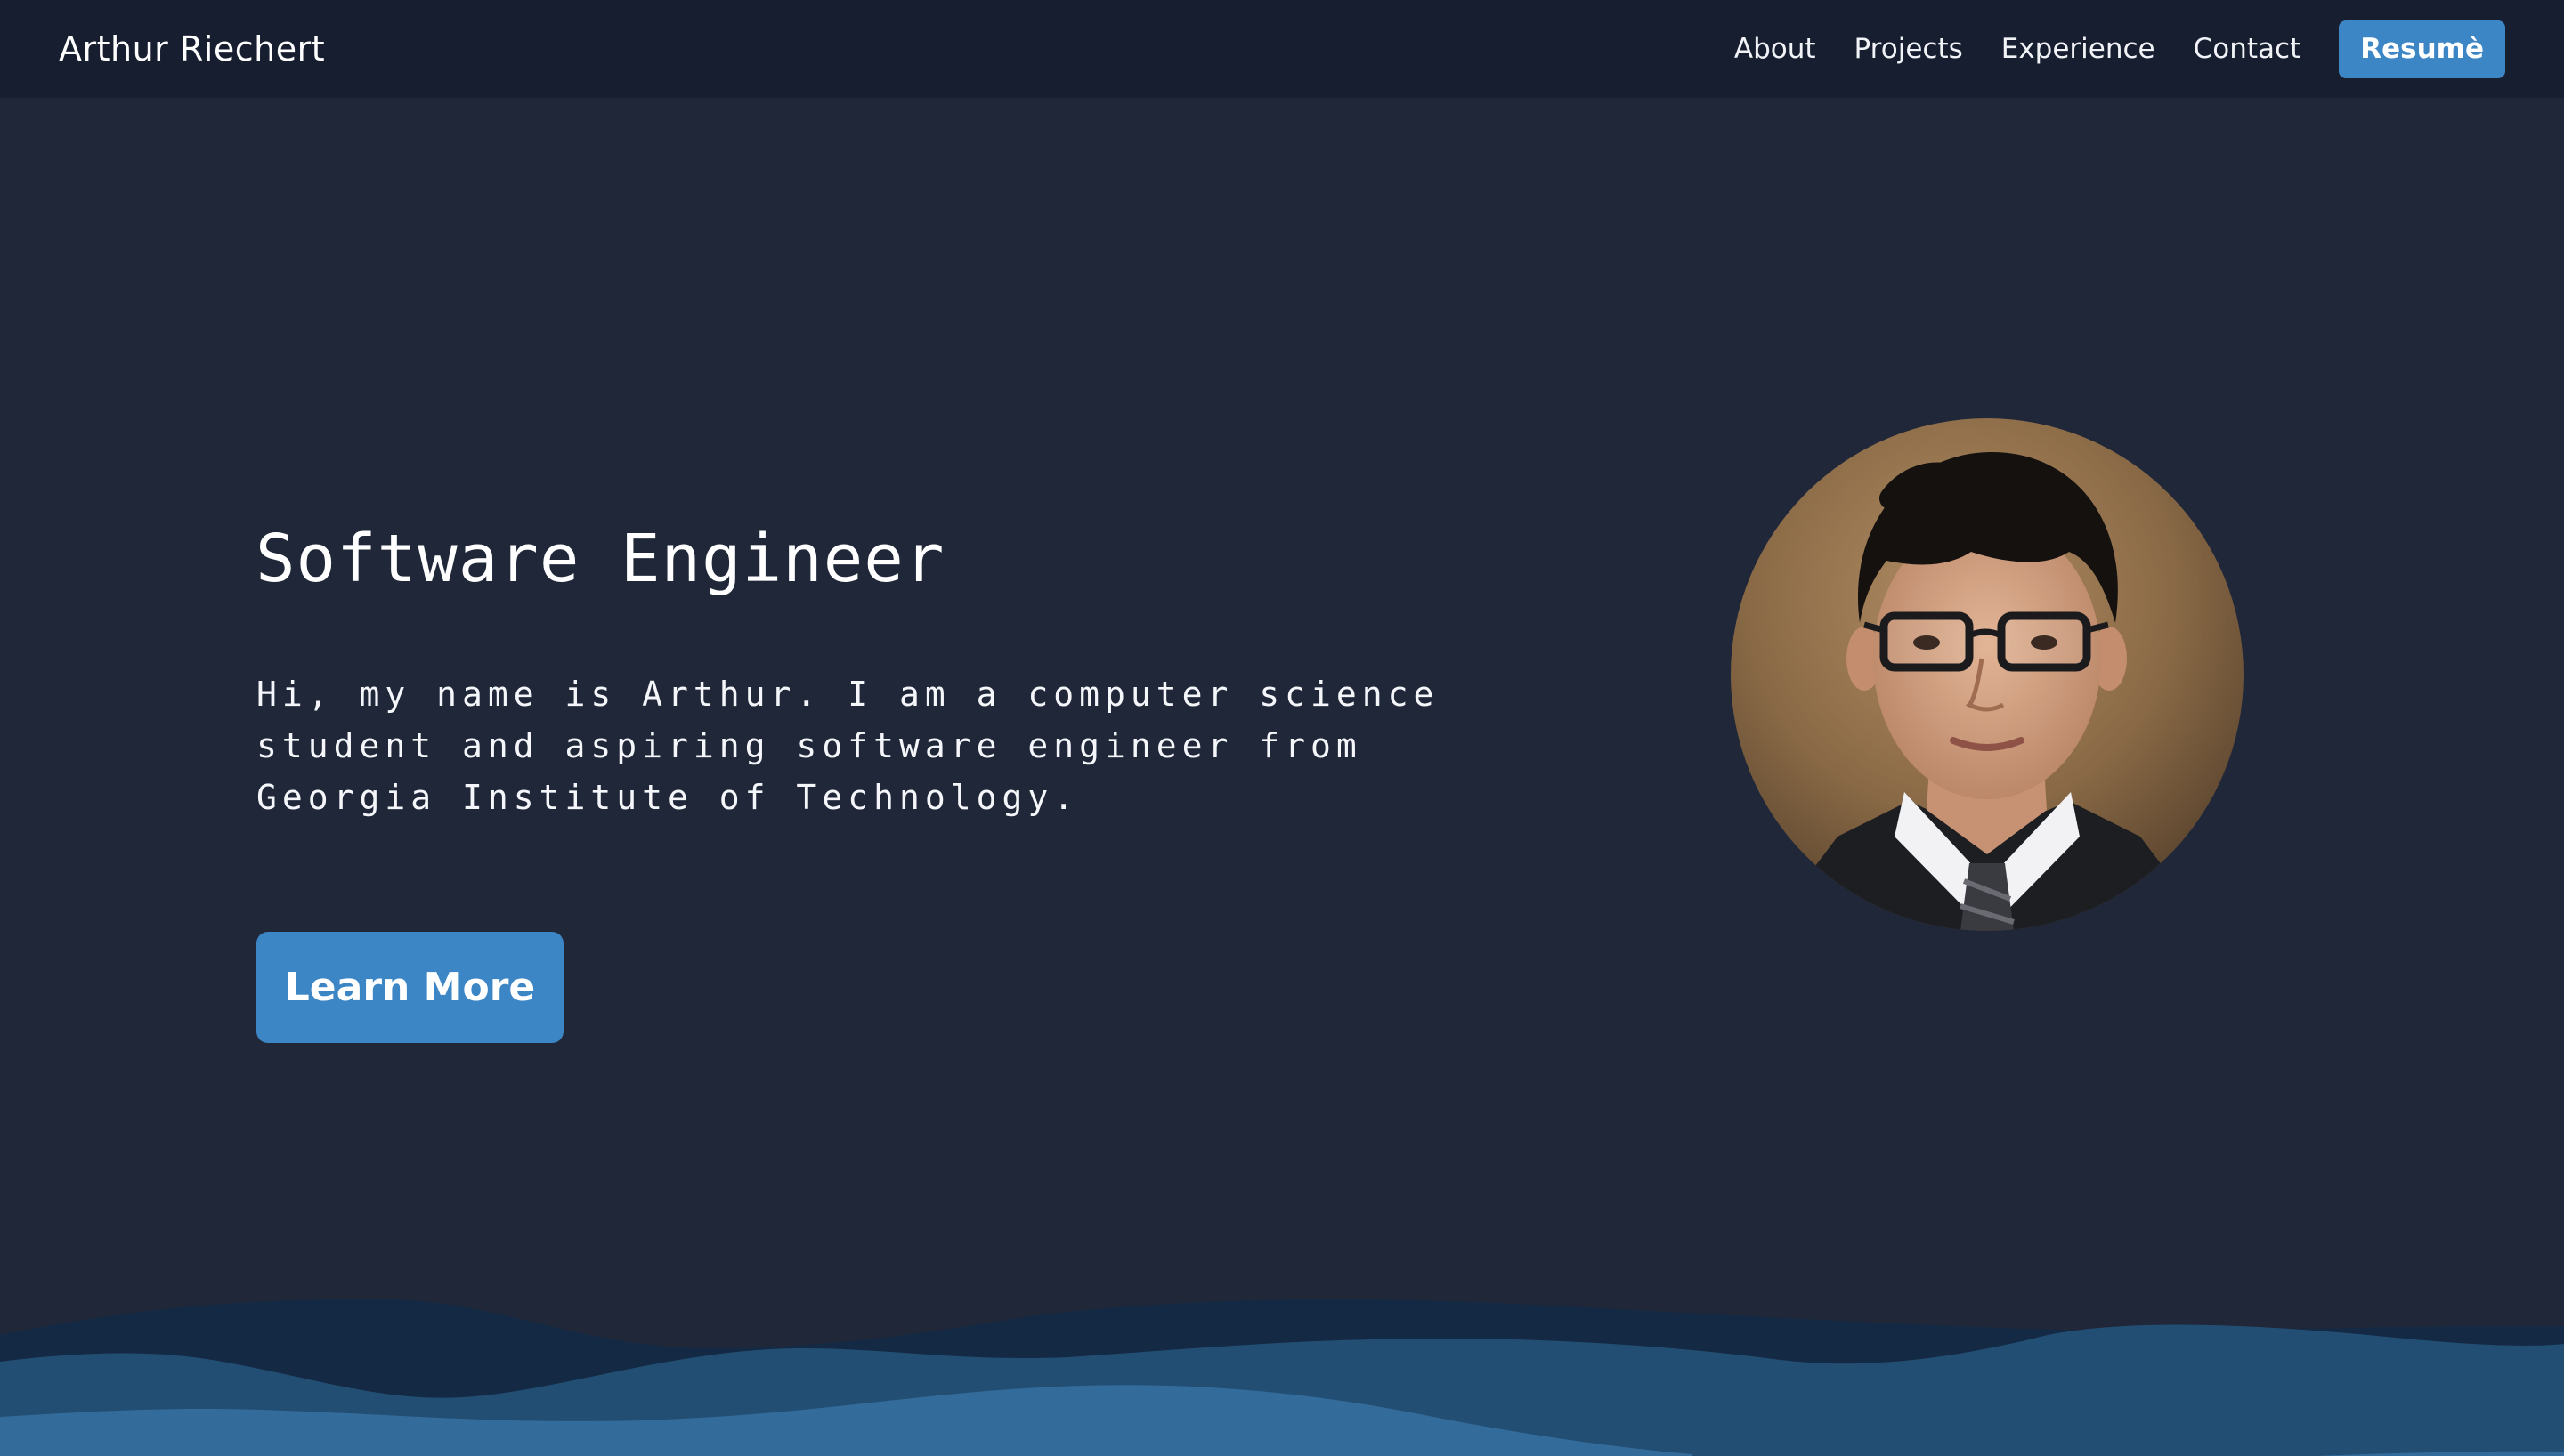  I want to click on wave-decoration, so click(1282, 1377).